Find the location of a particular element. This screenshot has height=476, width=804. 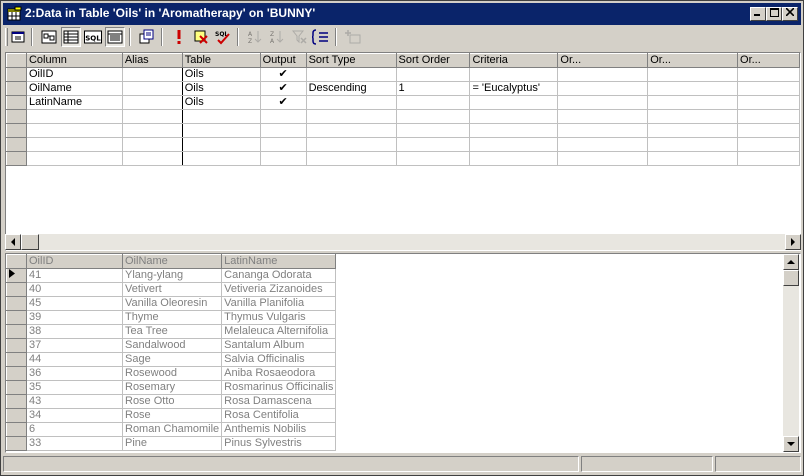

scroll-left-button is located at coordinates (13, 242).